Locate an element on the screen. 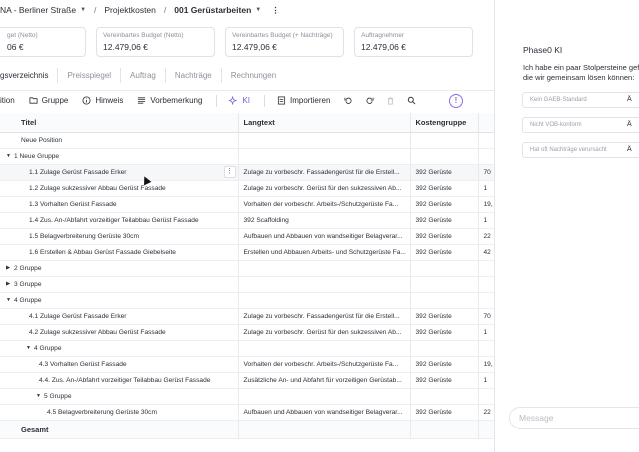 This screenshot has height=452, width=639. tab-auftrag: Auftrag is located at coordinates (142, 75).